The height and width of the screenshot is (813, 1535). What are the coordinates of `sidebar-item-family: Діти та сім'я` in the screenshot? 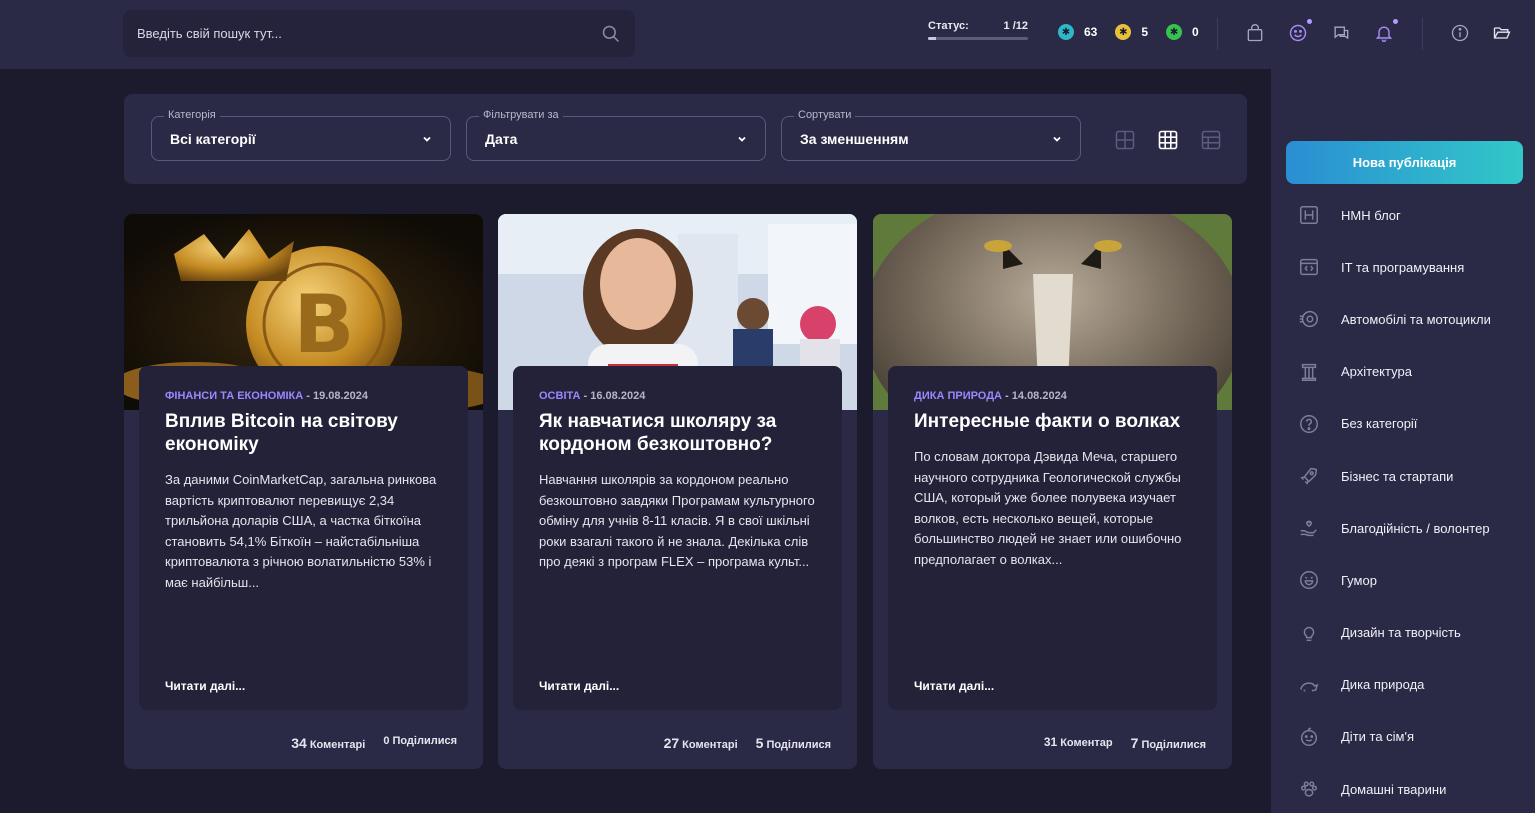 It's located at (1403, 737).